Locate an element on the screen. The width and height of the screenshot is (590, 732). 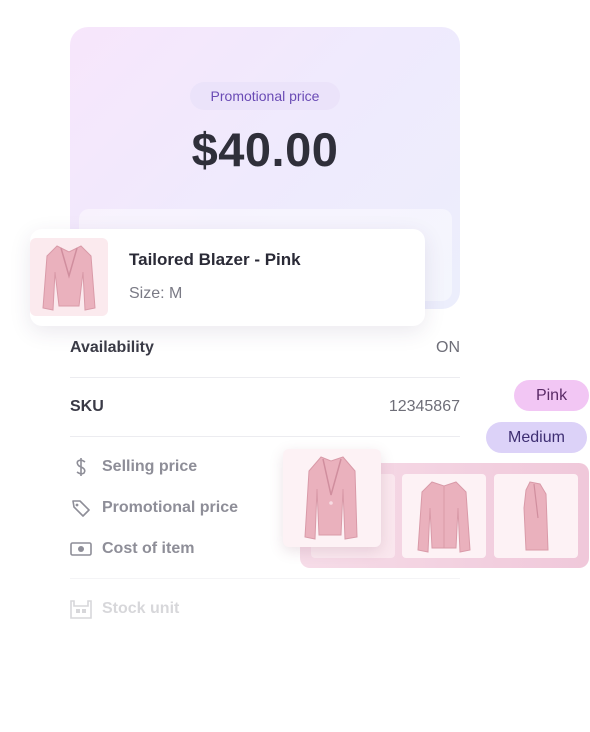
gallery-main-image is located at coordinates (332, 498).